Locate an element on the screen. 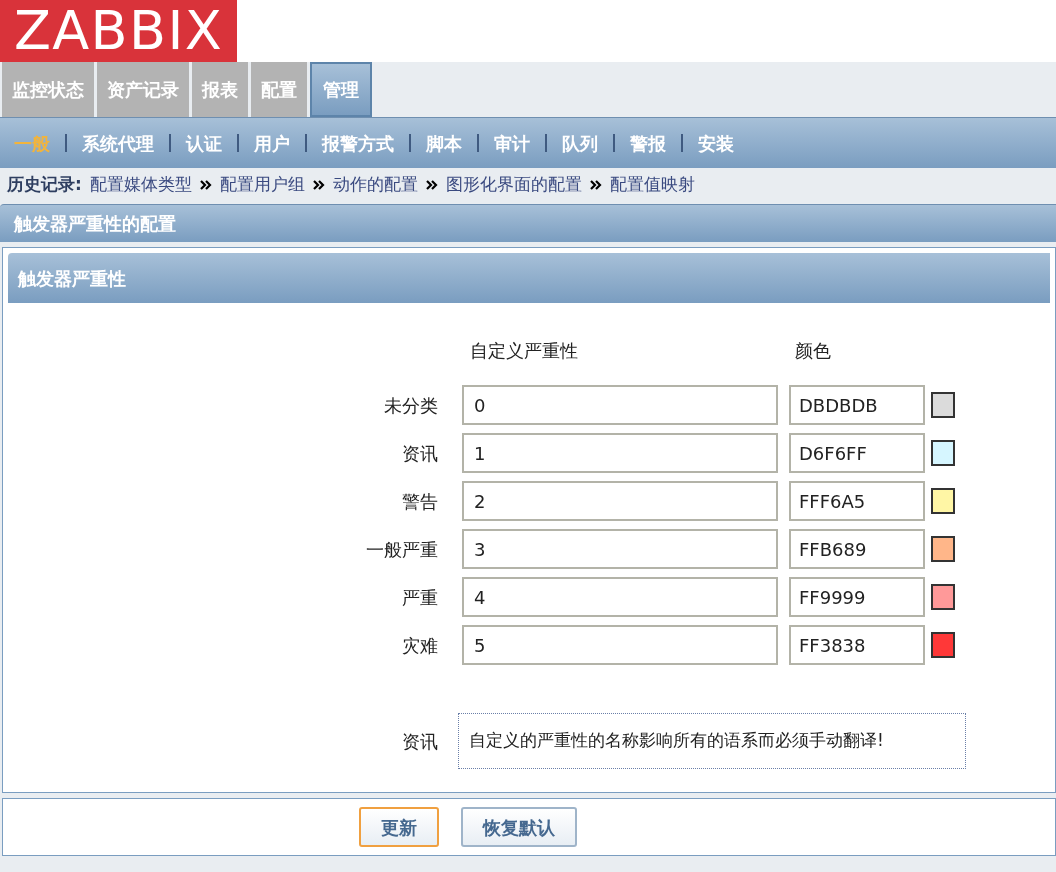 The image size is (1056, 872). form-button: 恢复默认 is located at coordinates (519, 827).